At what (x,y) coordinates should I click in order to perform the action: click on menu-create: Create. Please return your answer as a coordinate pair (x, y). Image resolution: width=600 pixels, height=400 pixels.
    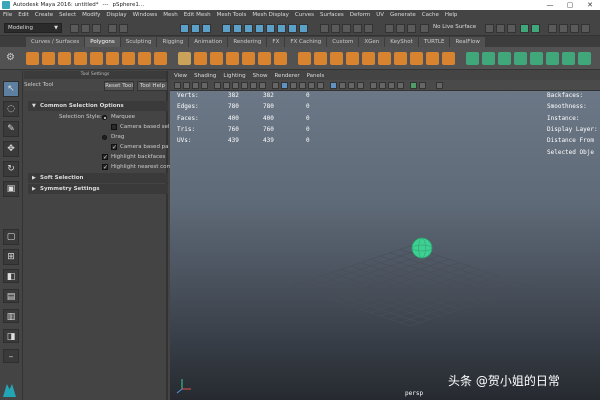
    Looking at the image, I should click on (44, 15).